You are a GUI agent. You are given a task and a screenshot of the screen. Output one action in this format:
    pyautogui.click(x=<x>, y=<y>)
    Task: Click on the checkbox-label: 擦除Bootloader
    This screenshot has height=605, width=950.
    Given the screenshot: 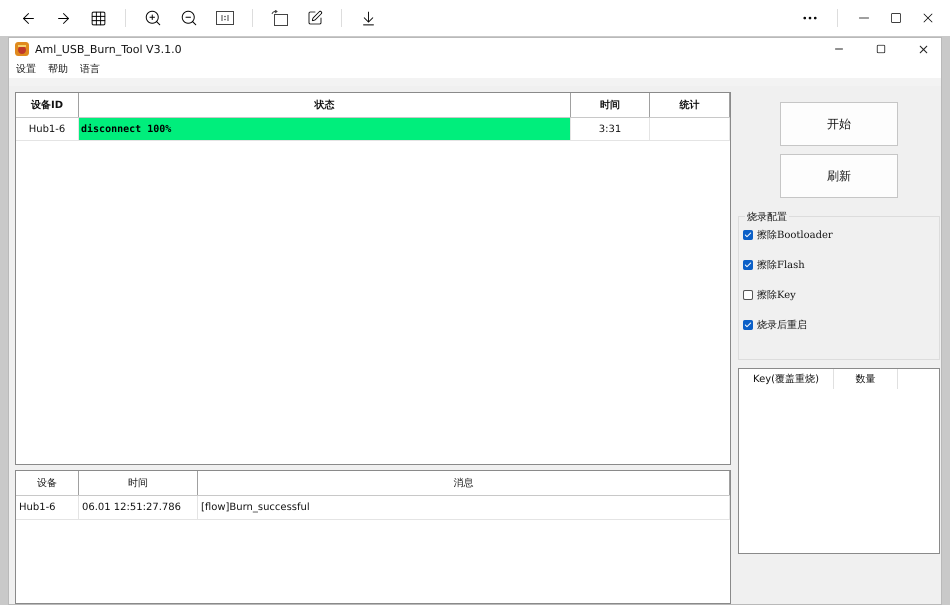 What is the action you would take?
    pyautogui.click(x=795, y=235)
    